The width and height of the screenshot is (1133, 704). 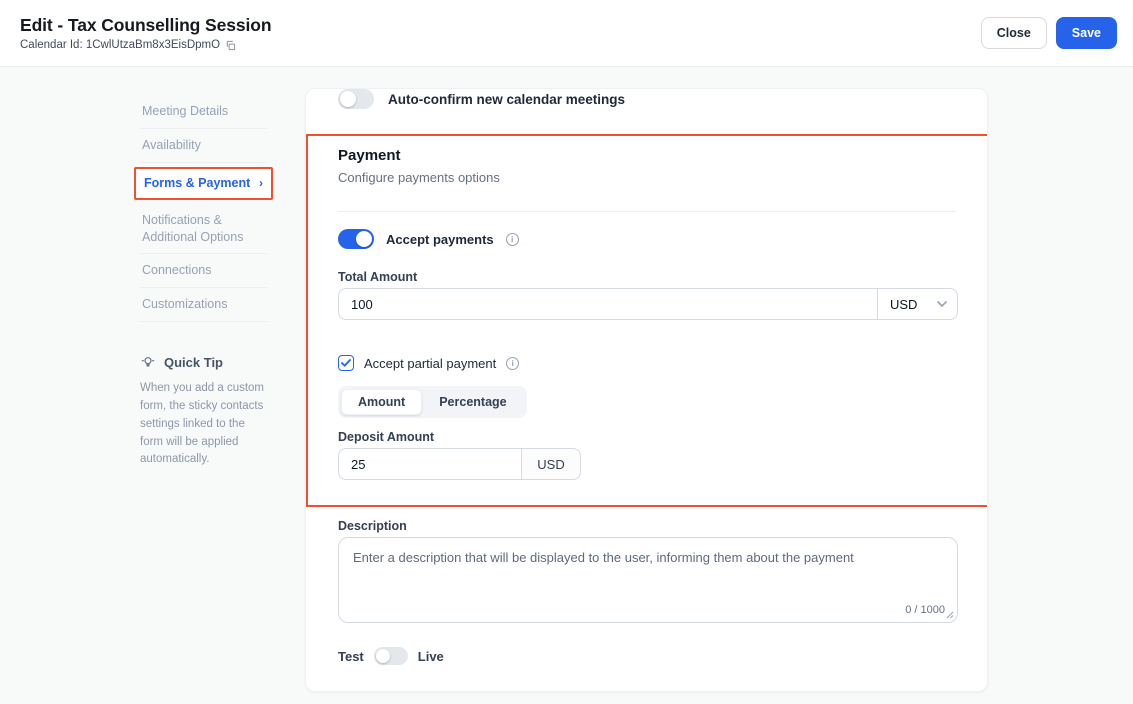 What do you see at coordinates (1086, 33) in the screenshot?
I see `save-button: Save` at bounding box center [1086, 33].